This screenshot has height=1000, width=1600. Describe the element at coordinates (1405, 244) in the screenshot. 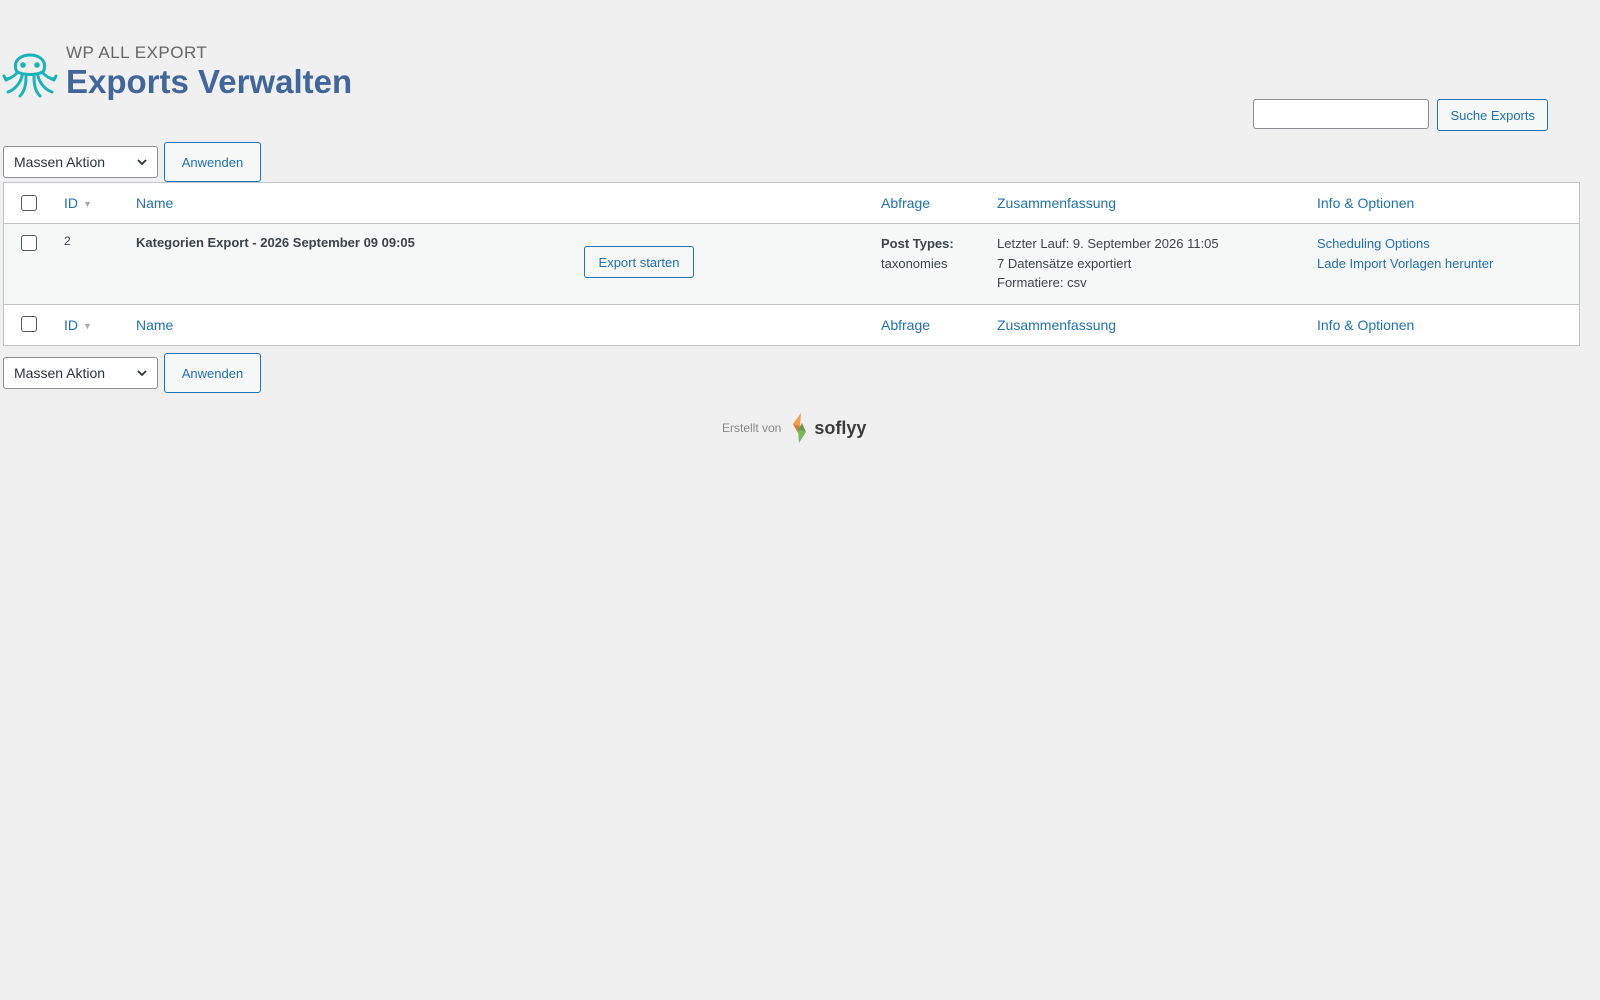

I see `scheduling-options-link: Scheduling Options` at that location.